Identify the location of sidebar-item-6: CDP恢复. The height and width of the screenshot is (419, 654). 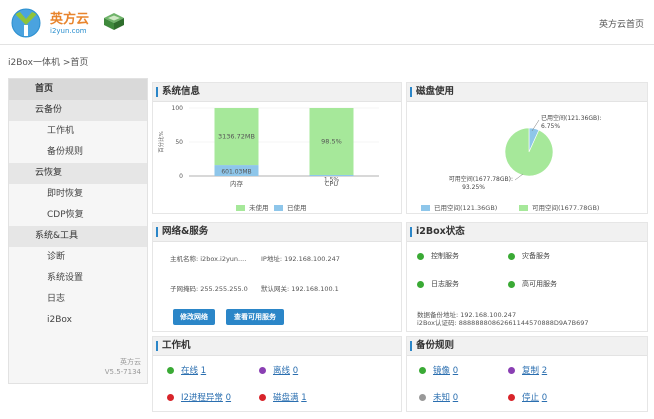
(78, 215).